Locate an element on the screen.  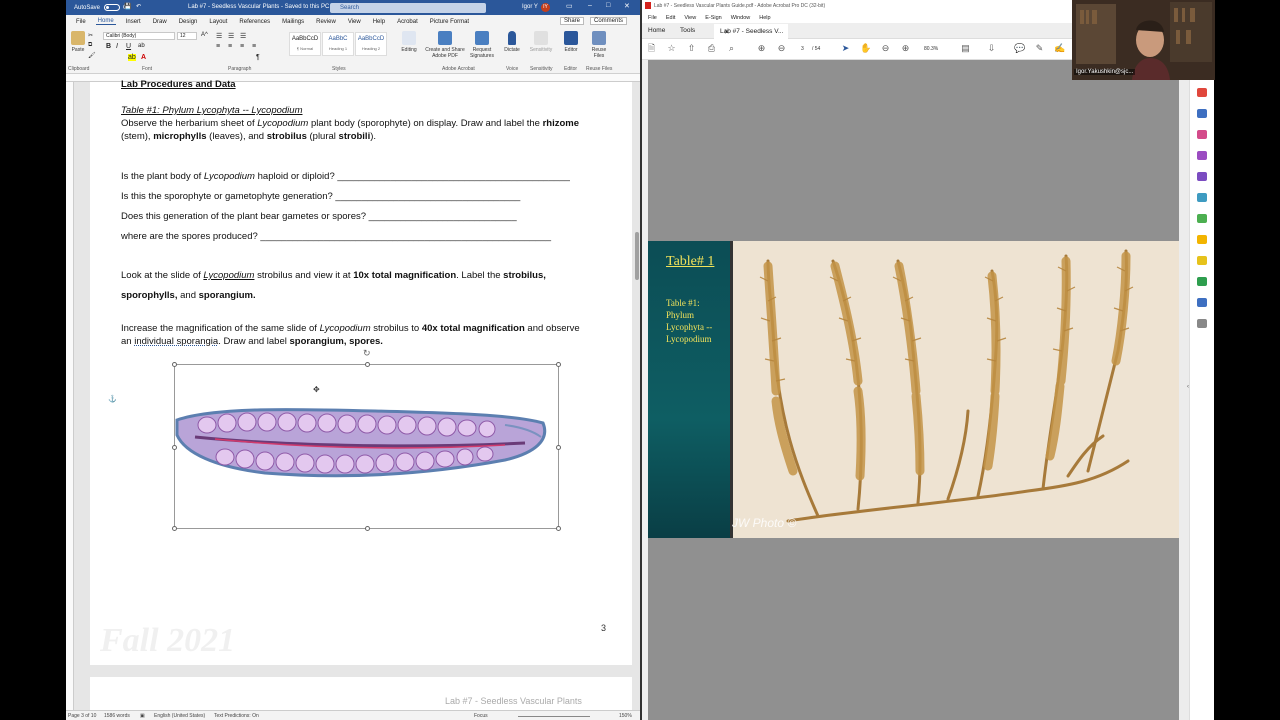
strikethrough-icon: ab is located at coordinates (141, 46).